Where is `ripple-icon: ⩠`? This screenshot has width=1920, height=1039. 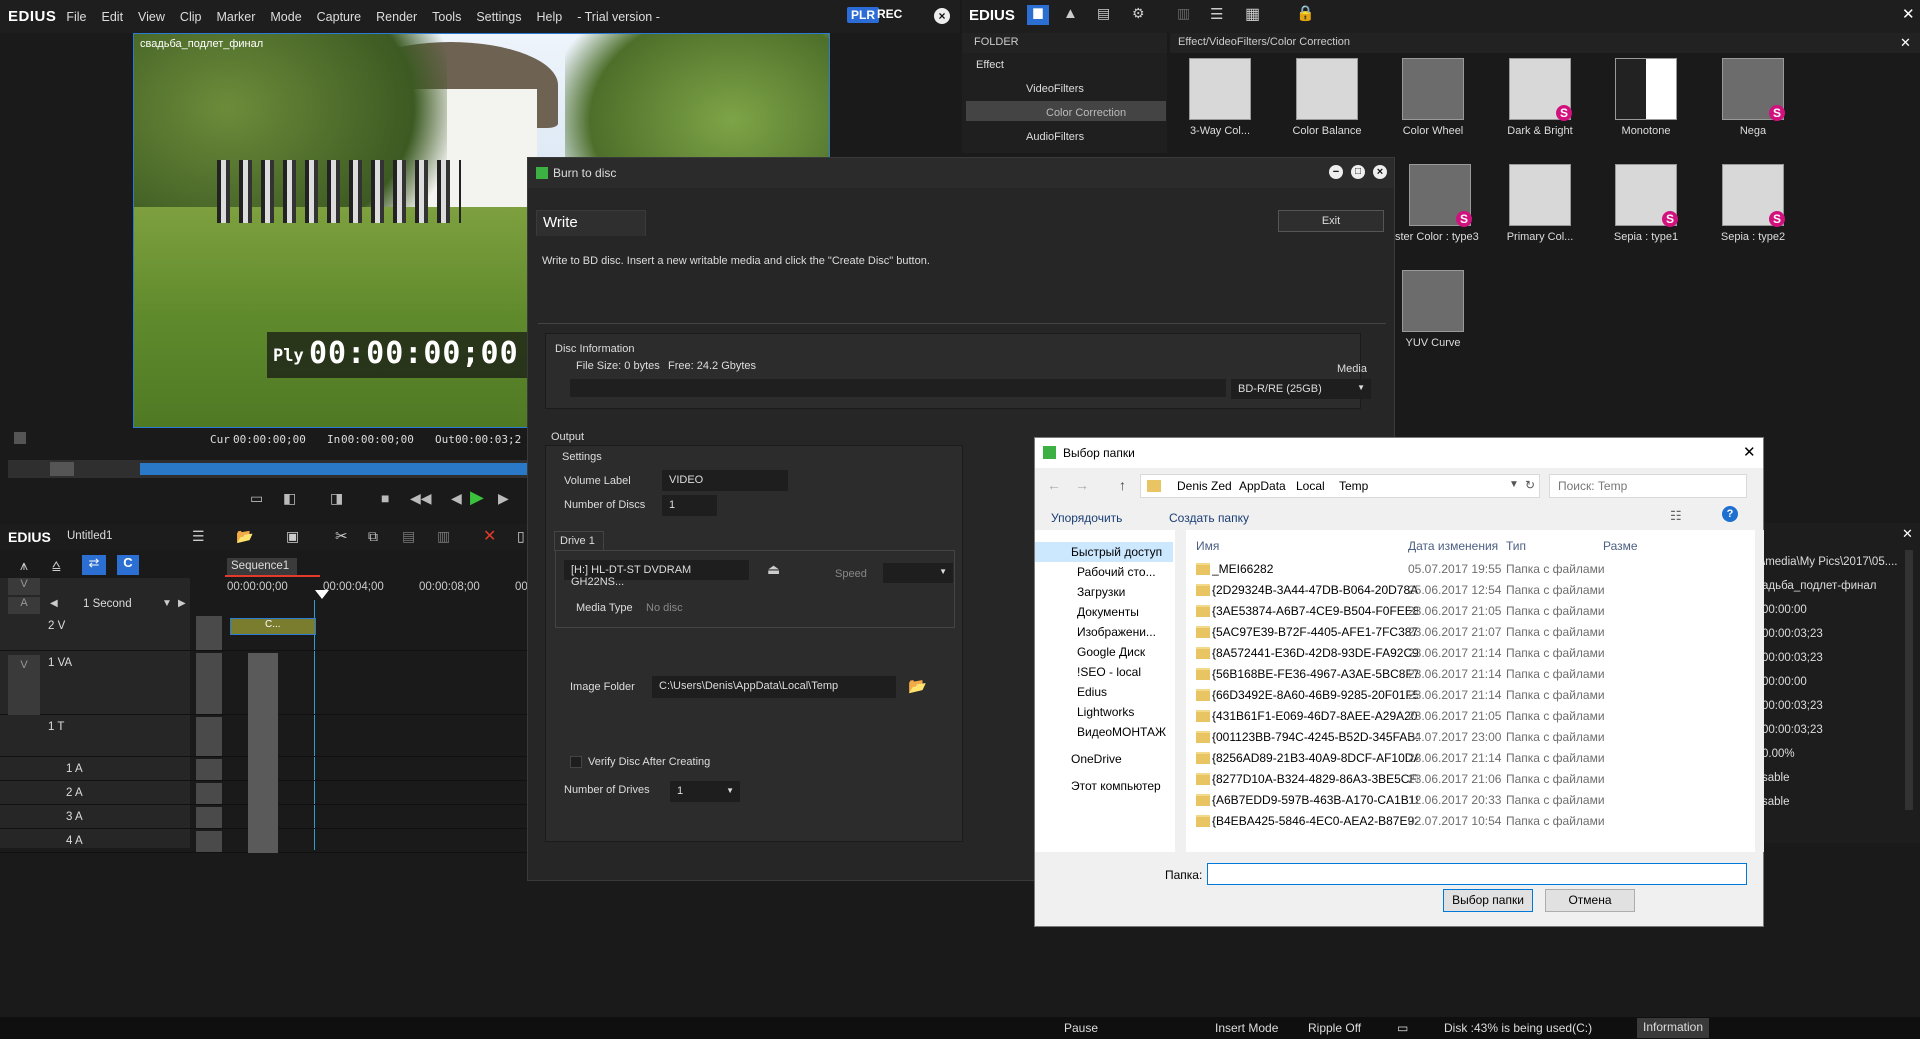 ripple-icon: ⩠ is located at coordinates (56, 565).